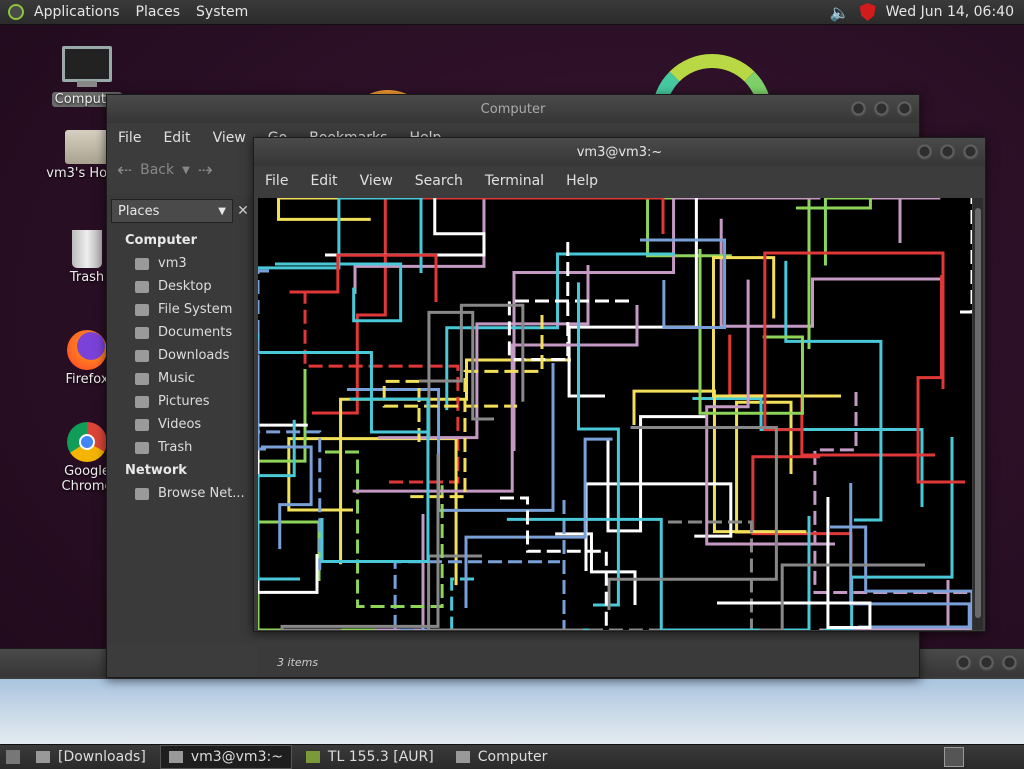  Describe the element at coordinates (87, 277) in the screenshot. I see `desktop-icon-label: Trash` at that location.